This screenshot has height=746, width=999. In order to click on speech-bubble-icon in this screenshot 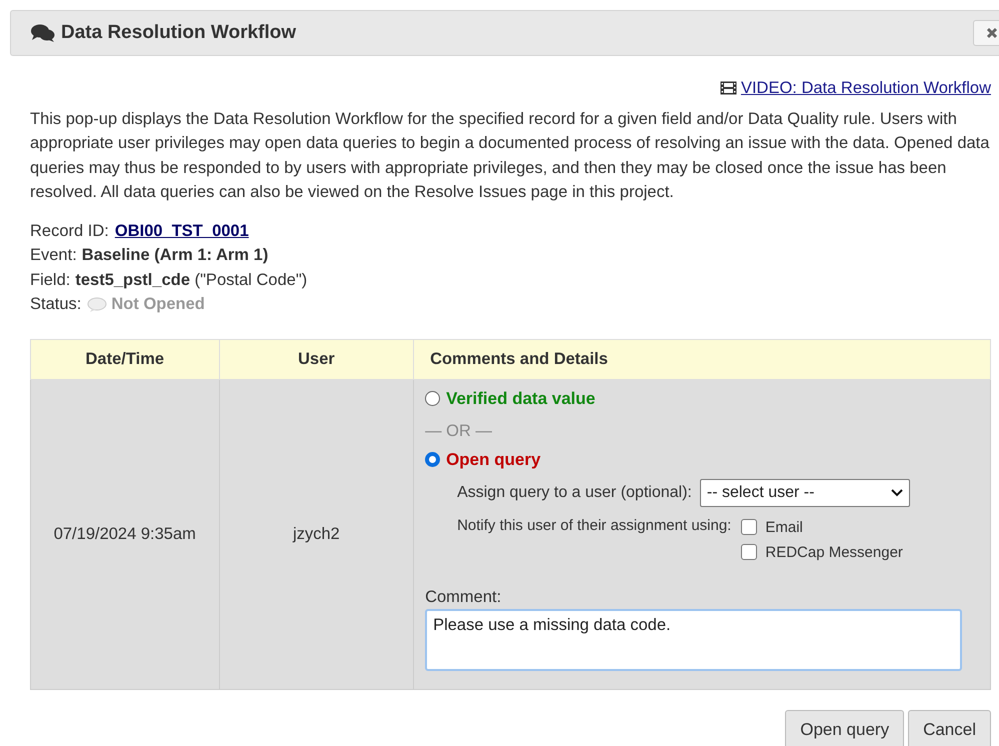, I will do `click(97, 304)`.